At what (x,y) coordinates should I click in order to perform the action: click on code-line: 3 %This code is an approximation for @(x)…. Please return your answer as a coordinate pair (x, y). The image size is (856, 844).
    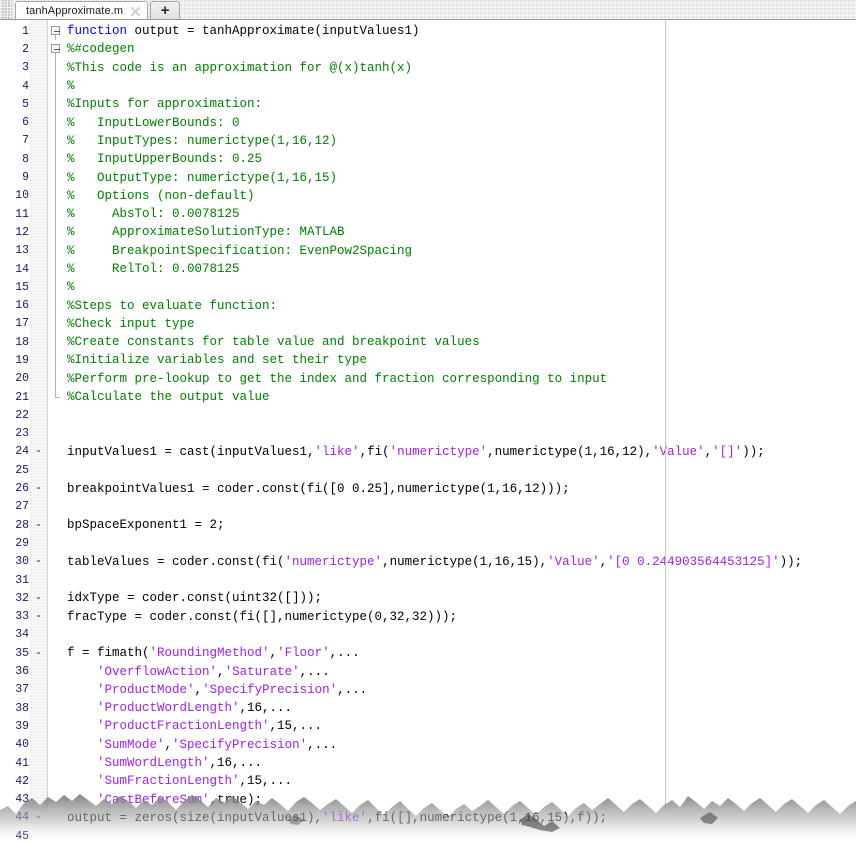
    Looking at the image, I should click on (428, 67).